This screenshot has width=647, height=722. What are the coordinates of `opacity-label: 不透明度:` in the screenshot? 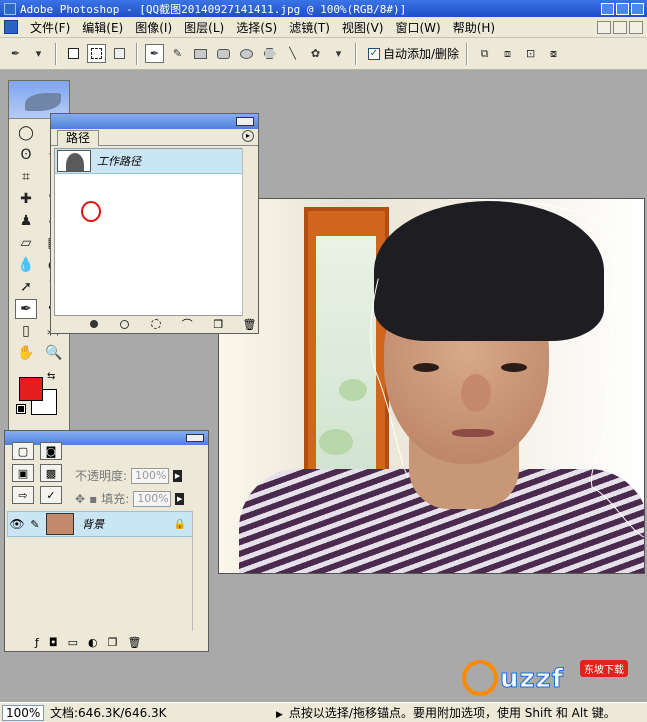 It's located at (101, 476).